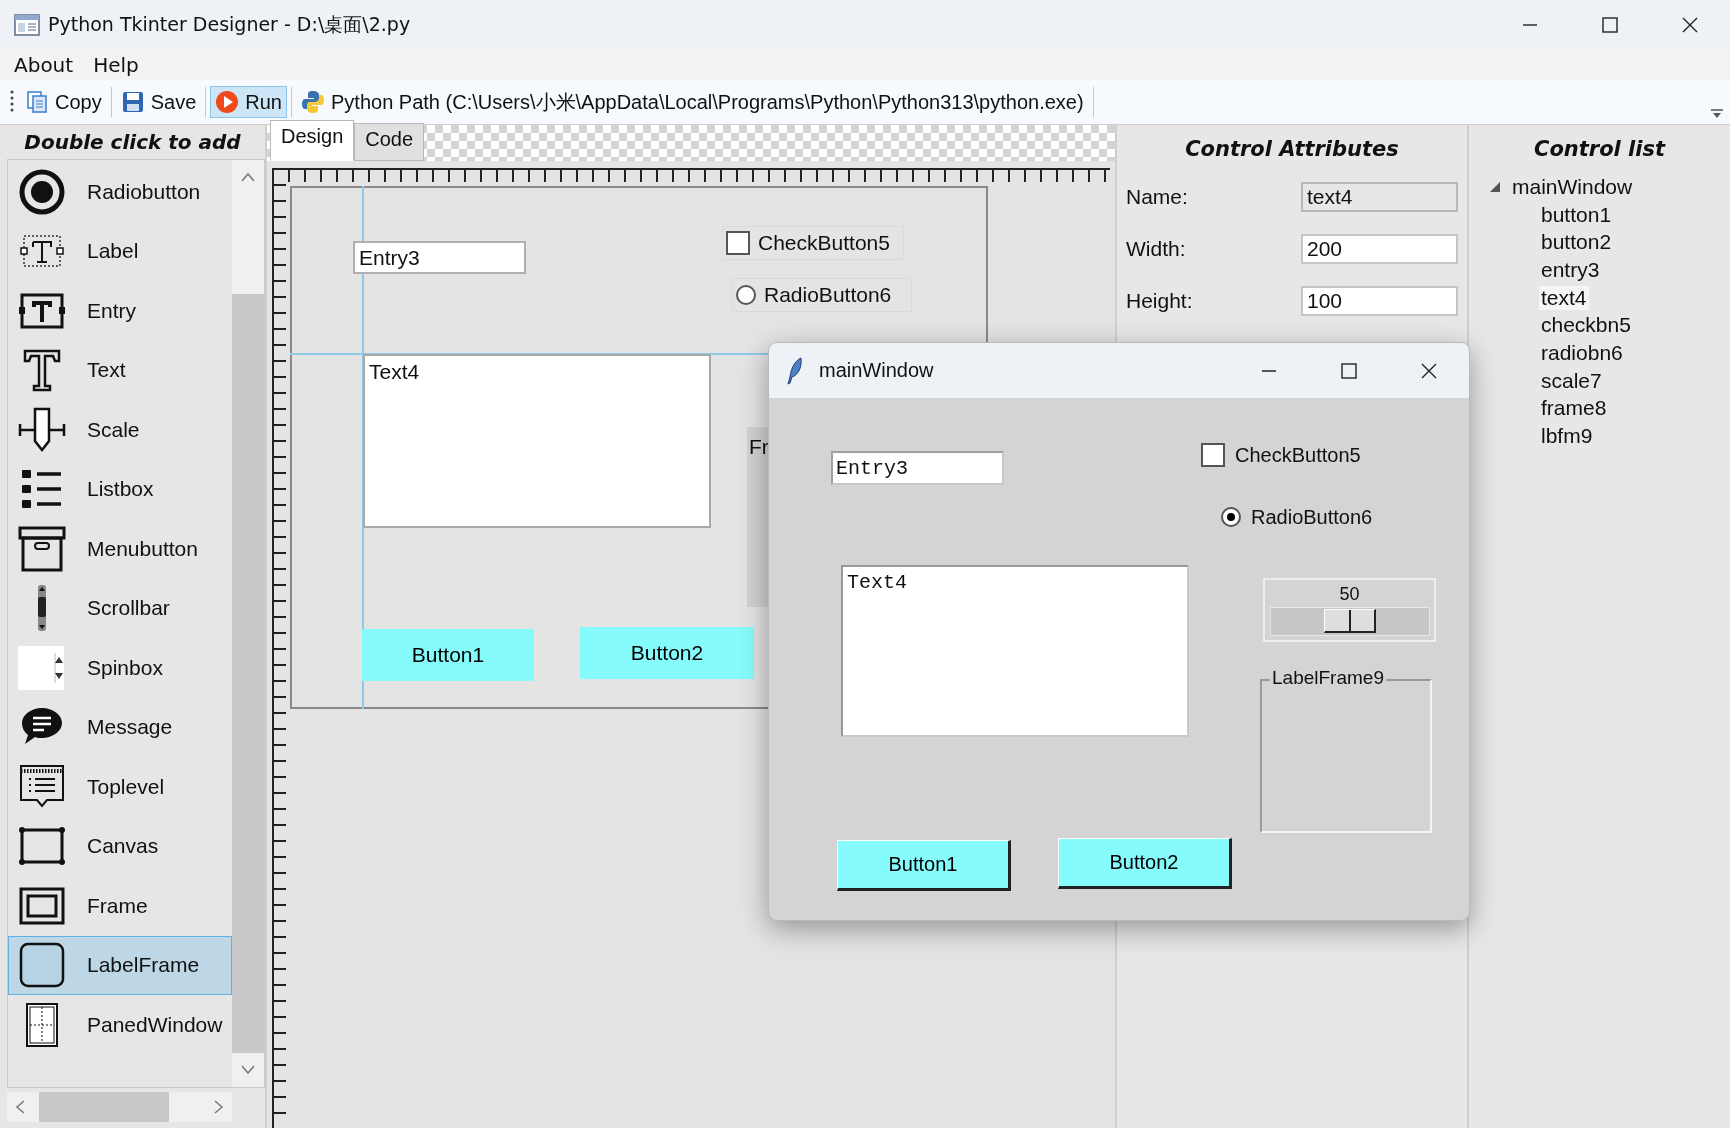 This screenshot has width=1730, height=1128. I want to click on palette-item: Message, so click(120, 727).